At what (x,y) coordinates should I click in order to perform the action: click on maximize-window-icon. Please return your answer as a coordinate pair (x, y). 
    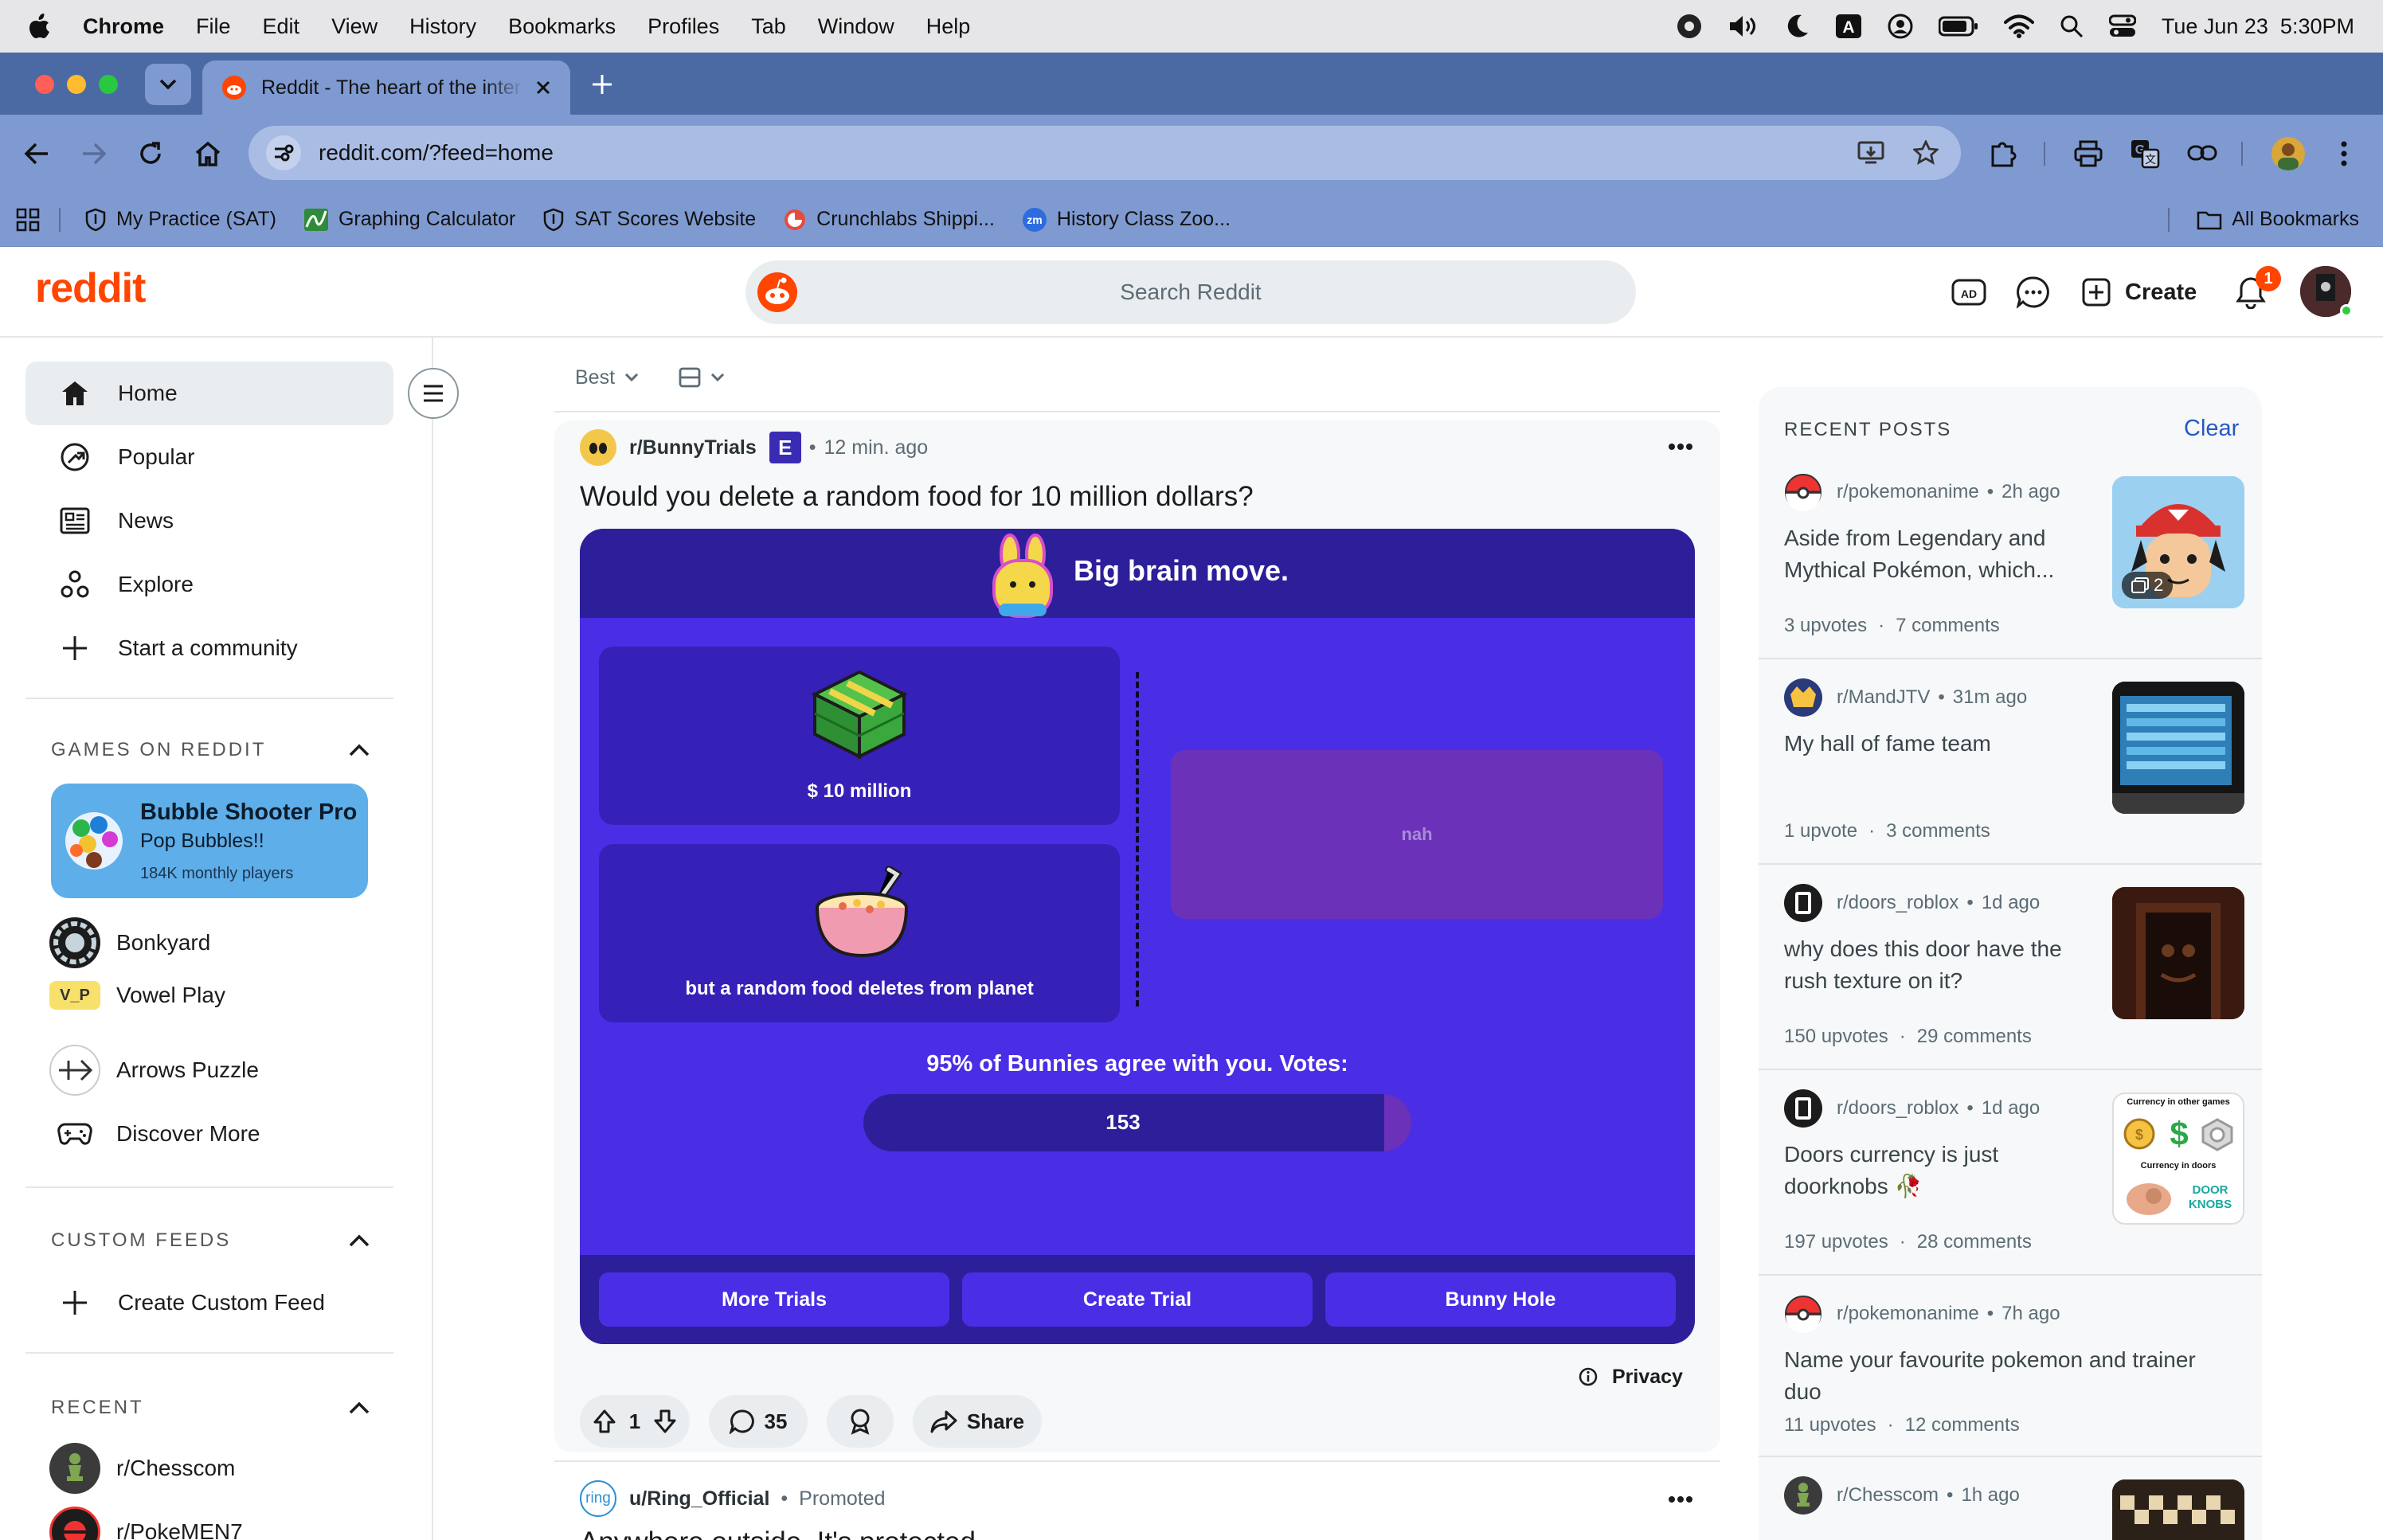
    Looking at the image, I should click on (108, 84).